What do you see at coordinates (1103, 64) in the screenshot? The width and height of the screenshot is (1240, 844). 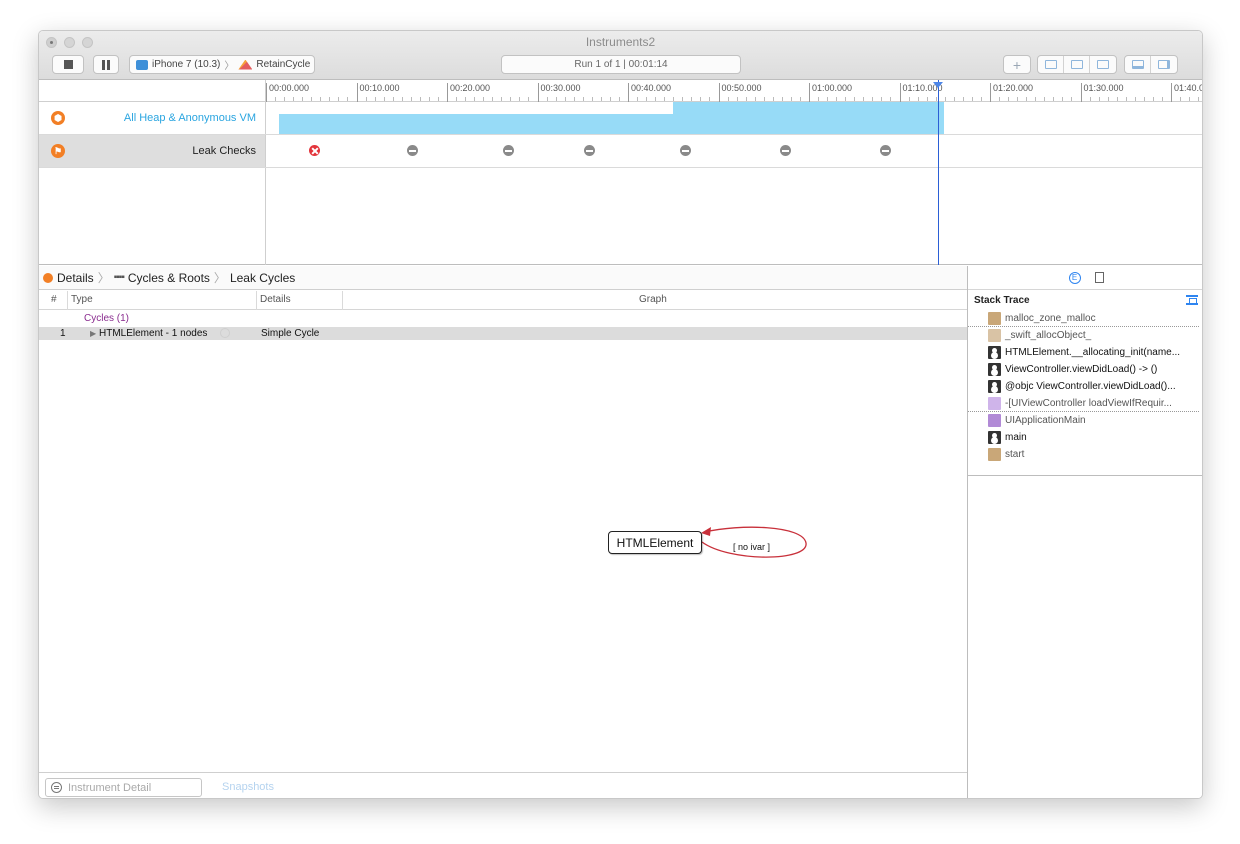 I see `grid-view-button` at bounding box center [1103, 64].